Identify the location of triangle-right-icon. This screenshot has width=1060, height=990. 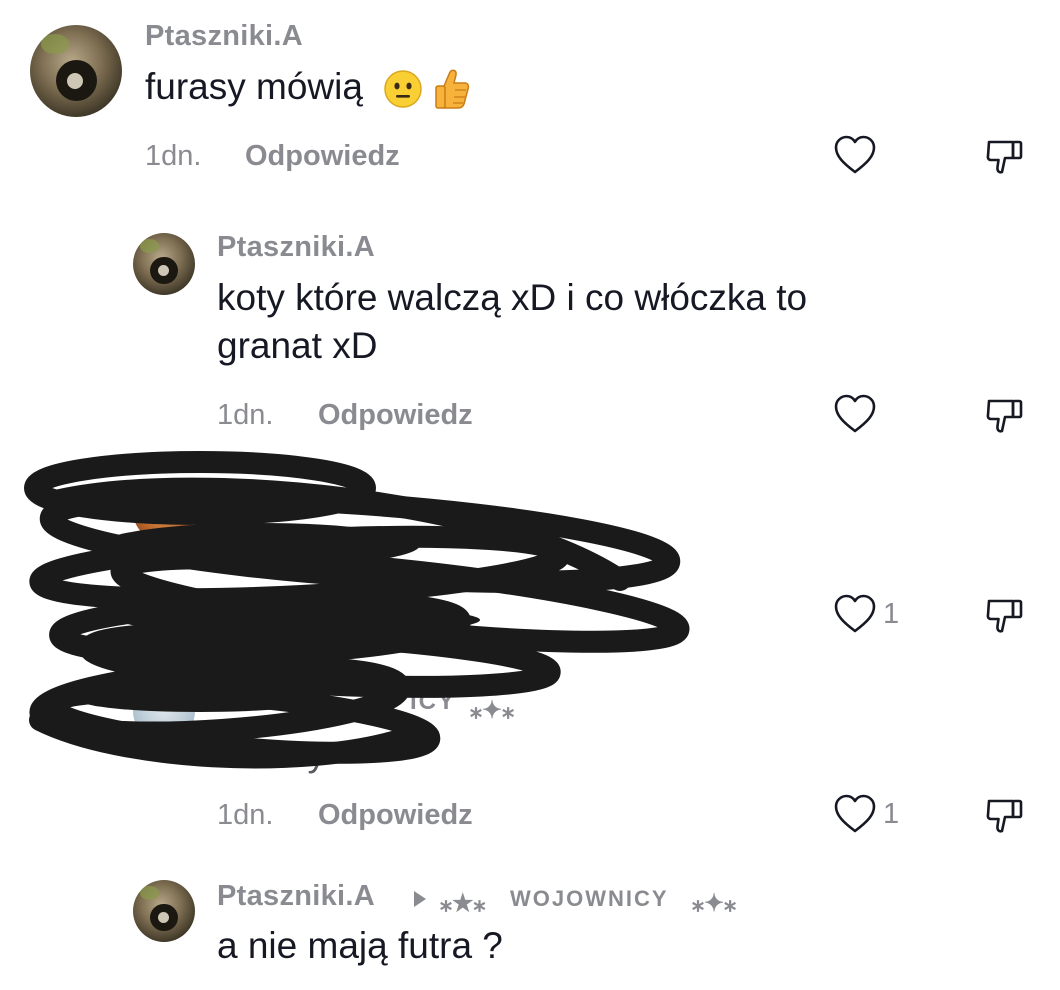
(420, 899).